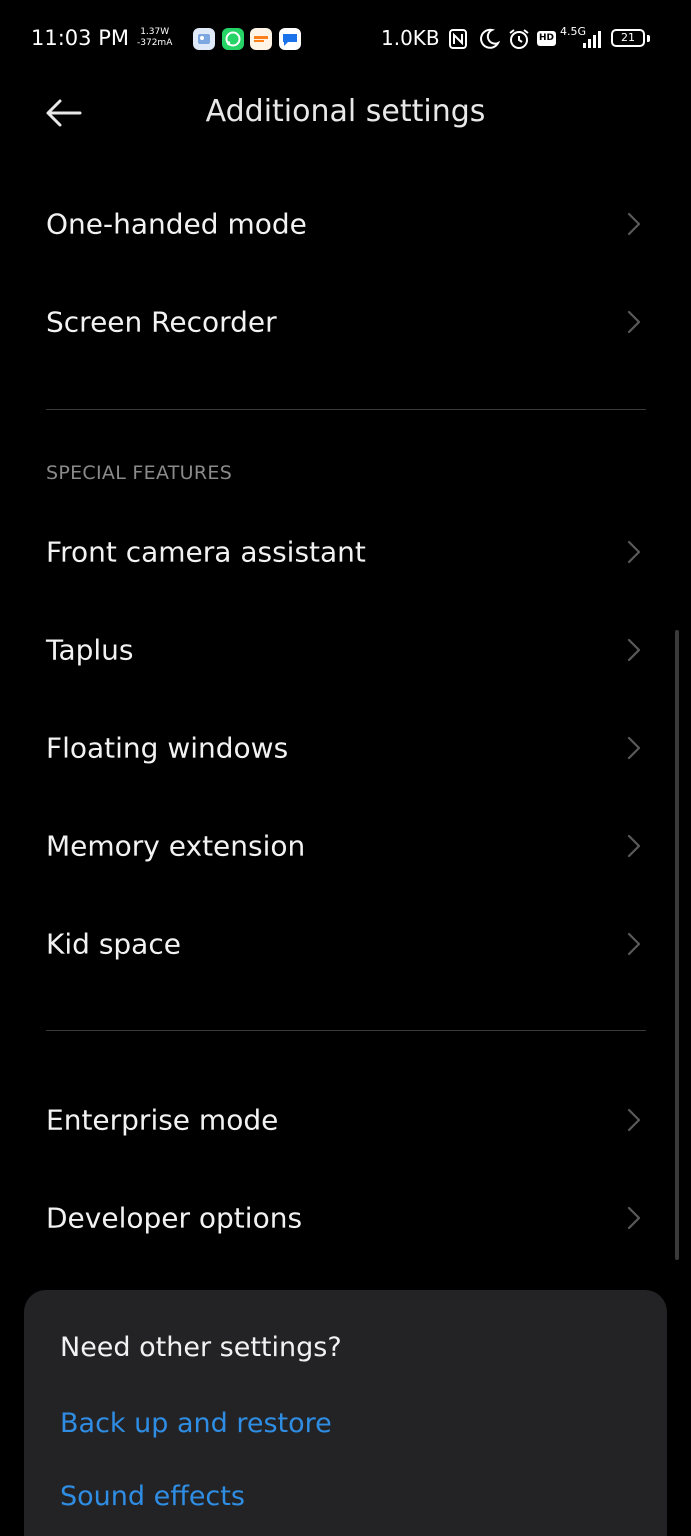 This screenshot has height=1536, width=691. What do you see at coordinates (677, 945) in the screenshot?
I see `scrollbar` at bounding box center [677, 945].